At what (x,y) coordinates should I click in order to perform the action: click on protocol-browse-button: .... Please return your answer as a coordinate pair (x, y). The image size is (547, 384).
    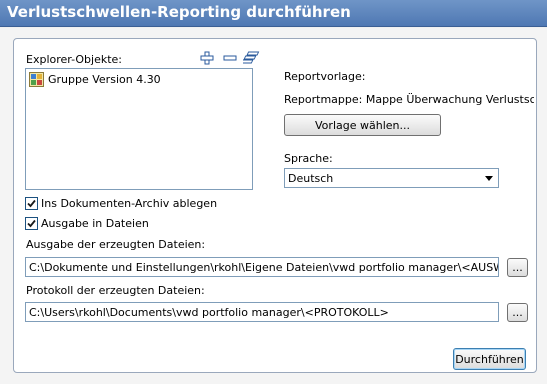
    Looking at the image, I should click on (517, 312).